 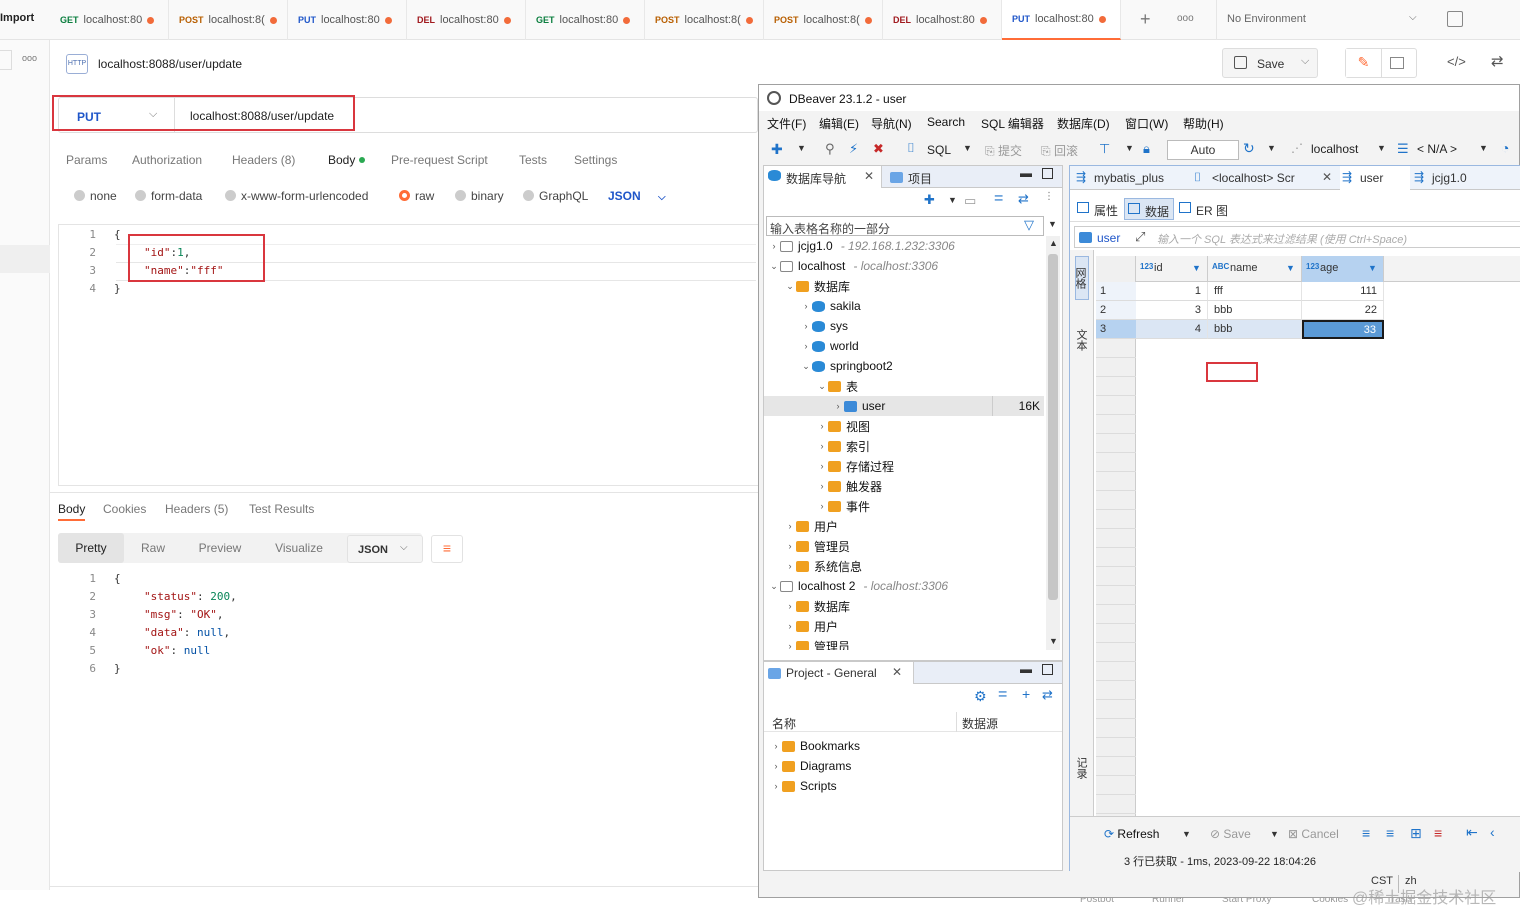 I want to click on grid-cell-name: bbb, so click(x=1255, y=329).